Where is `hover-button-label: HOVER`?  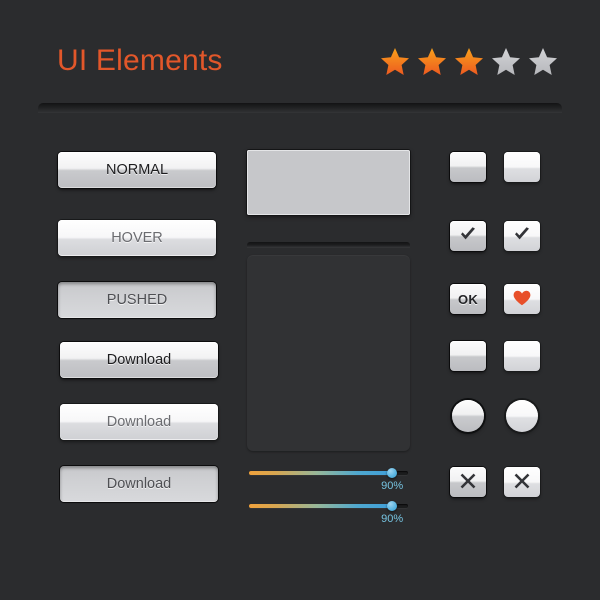 hover-button-label: HOVER is located at coordinates (137, 238).